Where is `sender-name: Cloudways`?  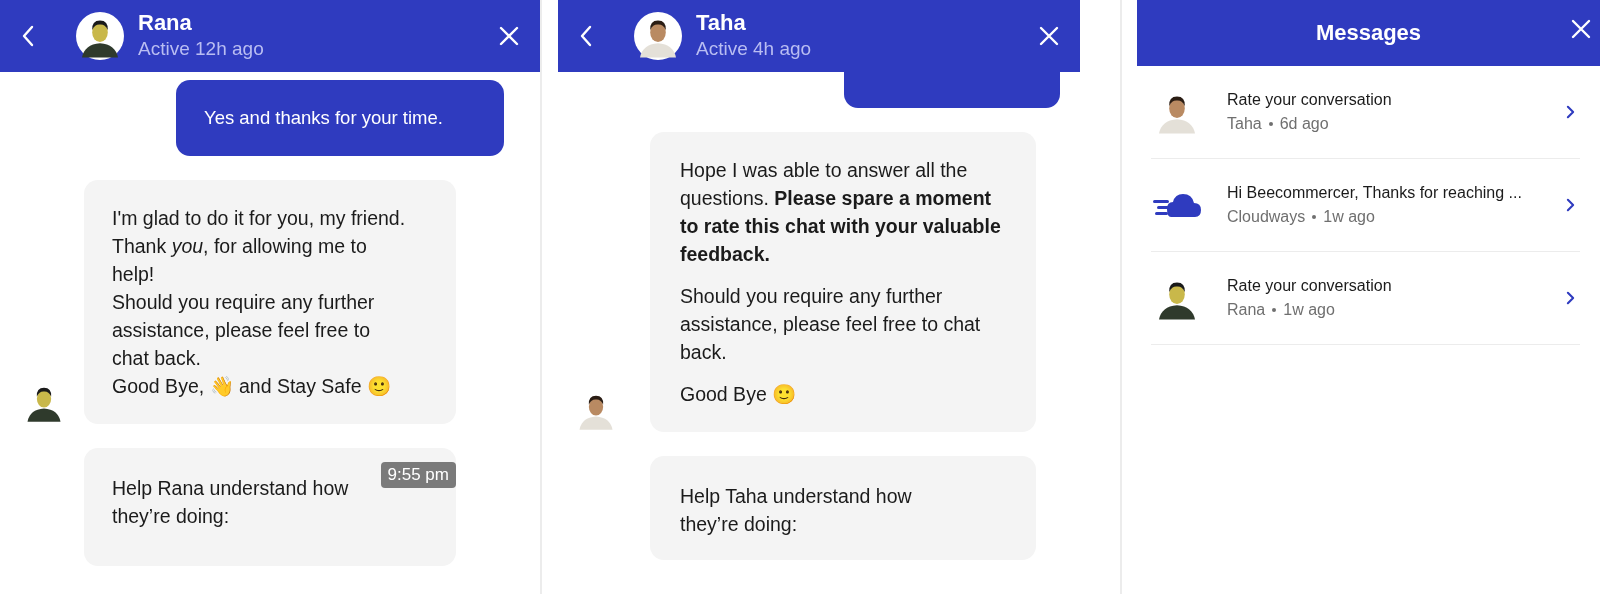 sender-name: Cloudways is located at coordinates (1266, 217).